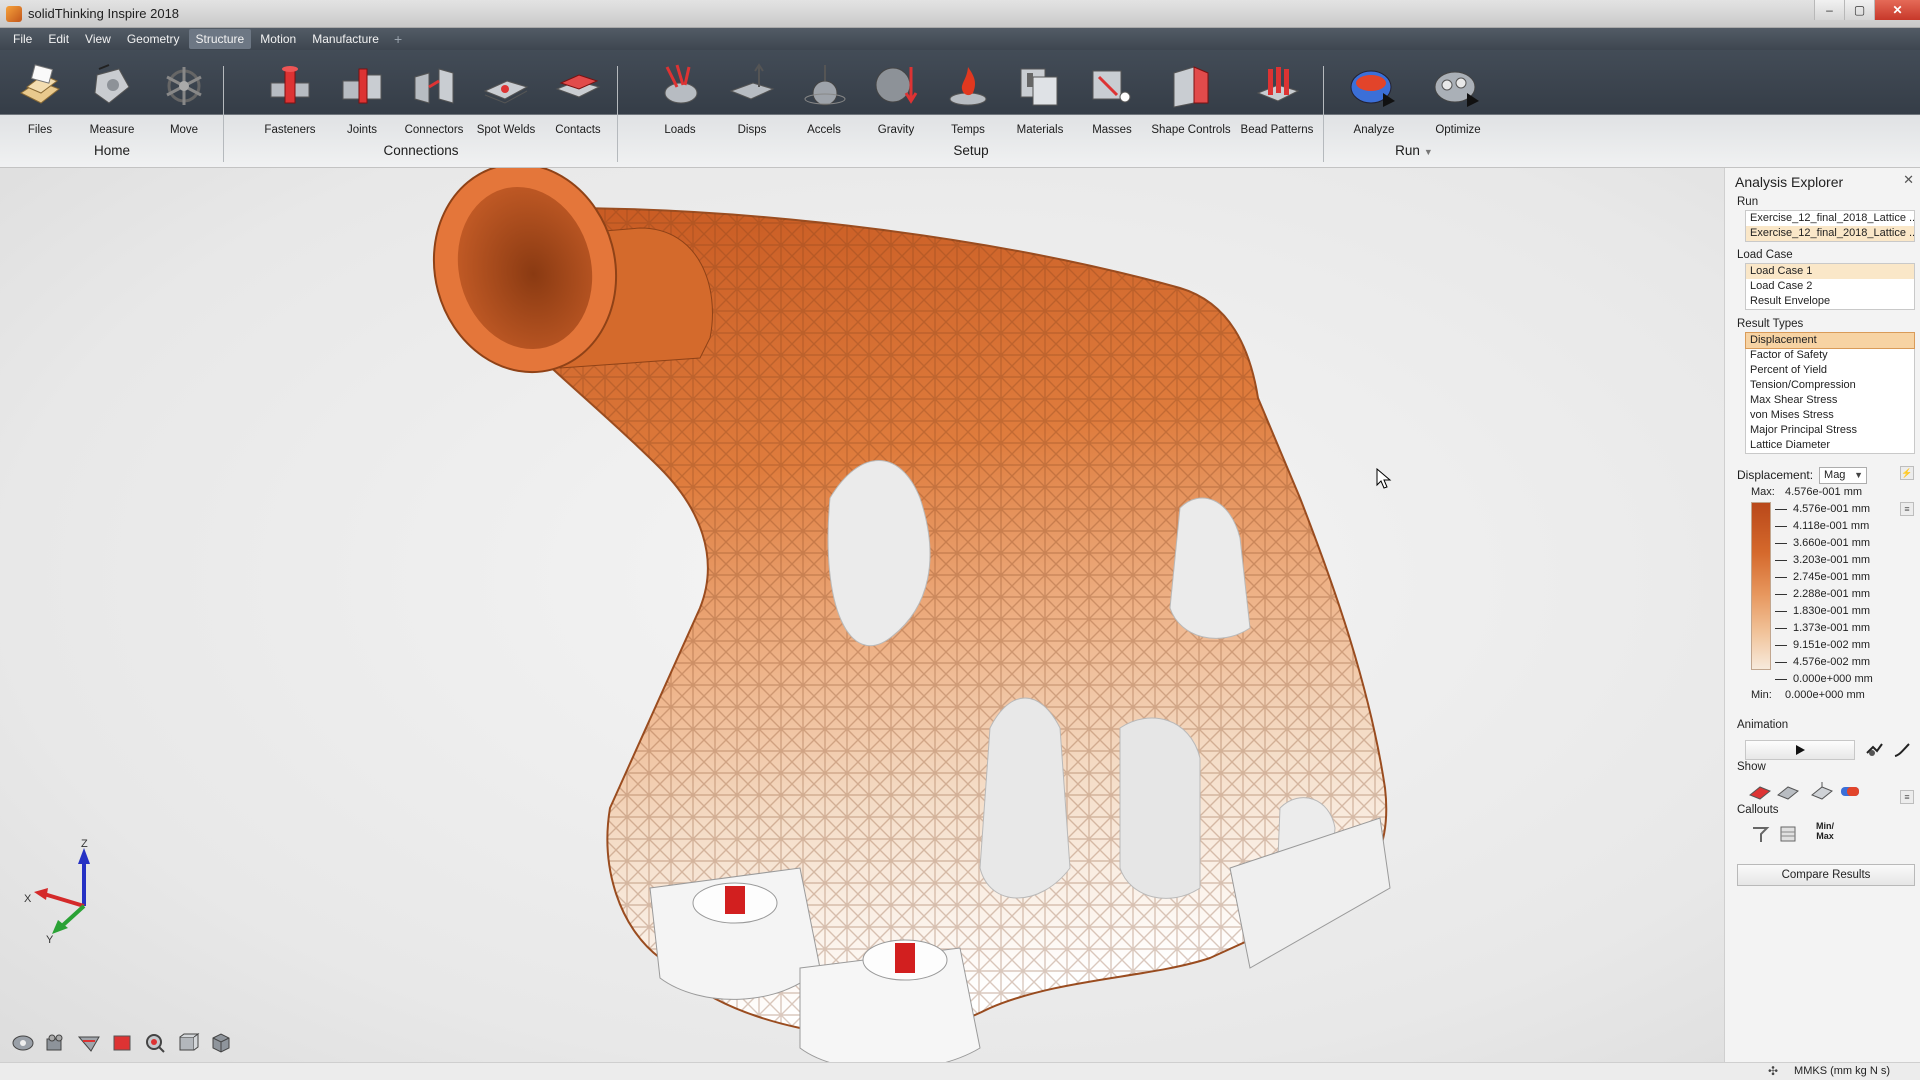 The height and width of the screenshot is (1080, 1920). Describe the element at coordinates (28, 899) in the screenshot. I see `axis-x-label: X` at that location.